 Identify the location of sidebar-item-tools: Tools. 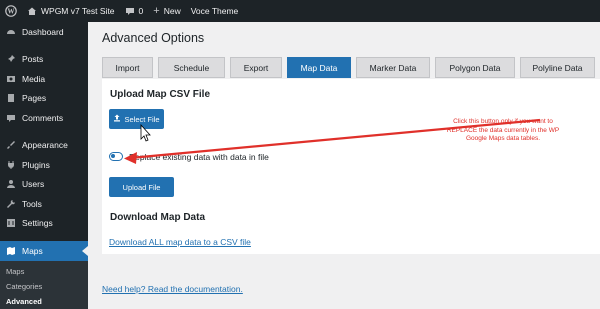
(44, 204).